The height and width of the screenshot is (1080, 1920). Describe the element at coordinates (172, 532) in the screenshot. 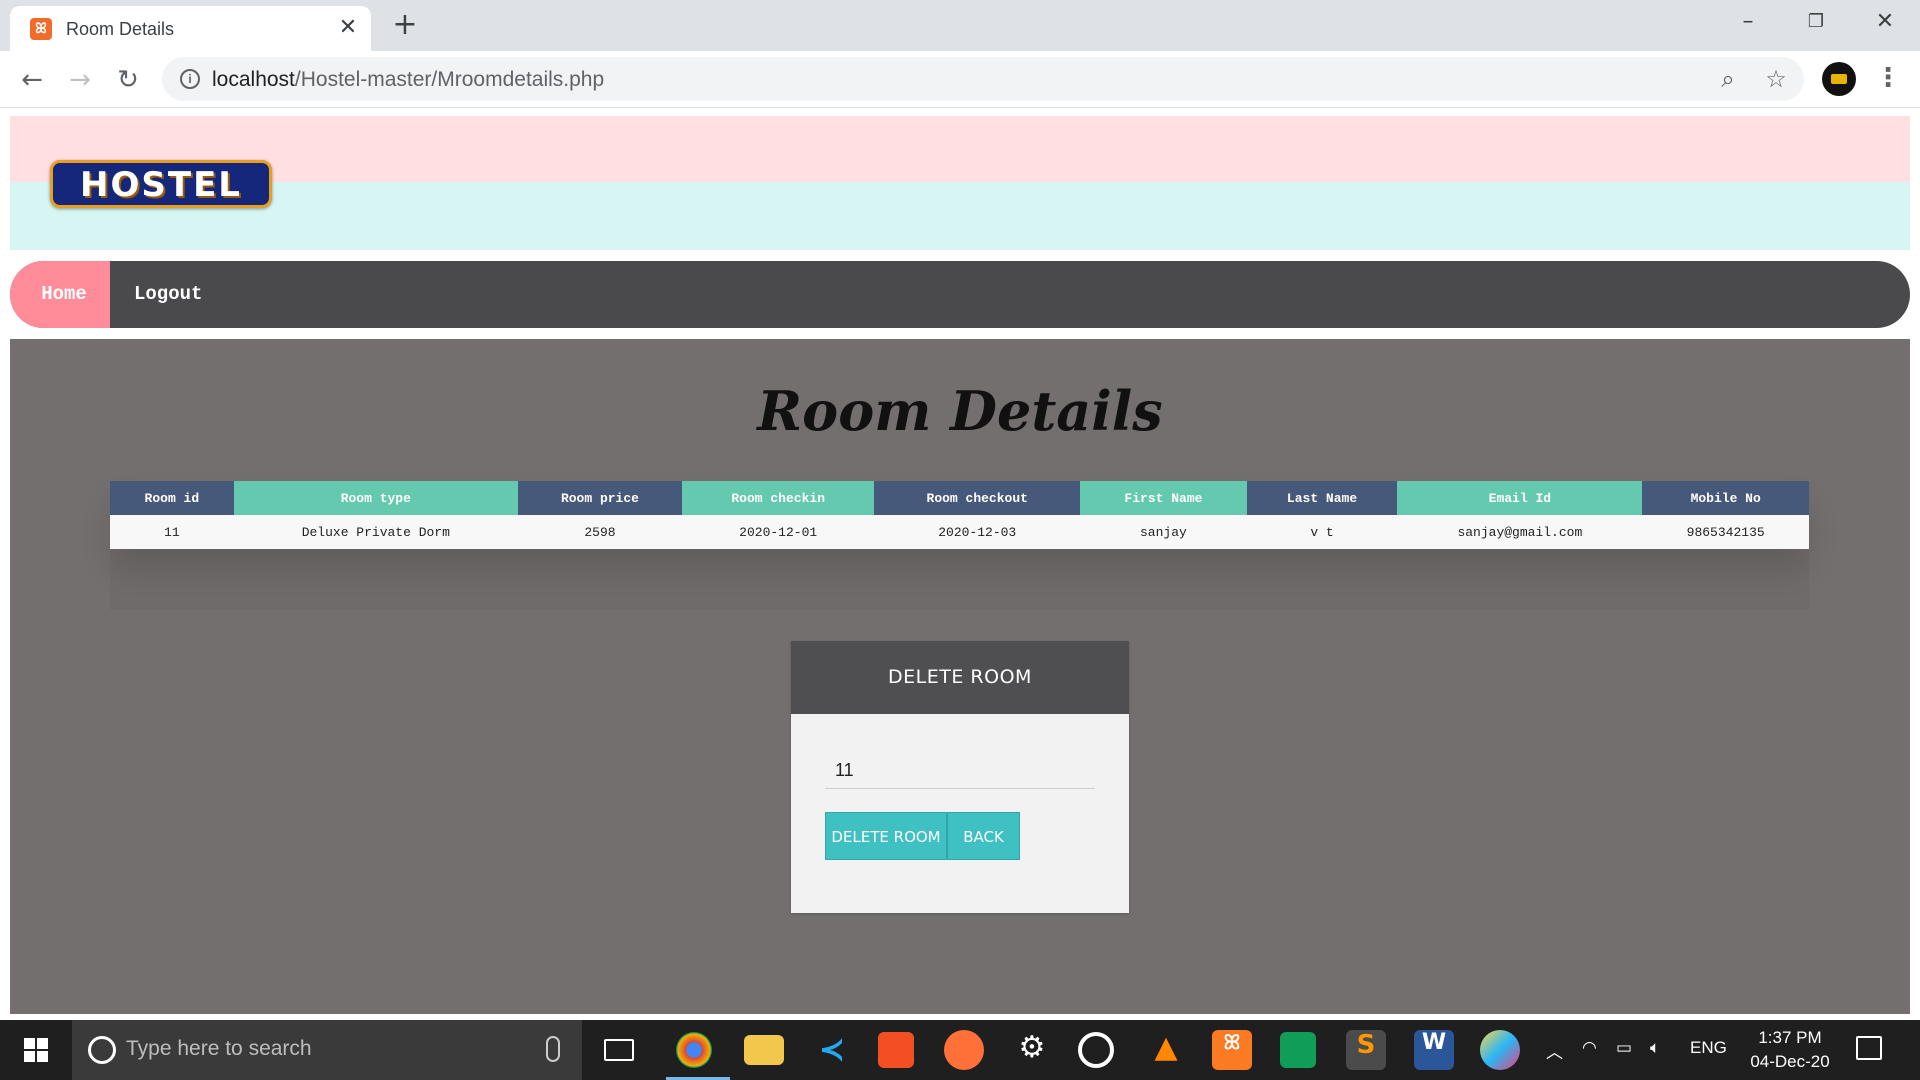

I see `cell-room-id: 11` at that location.